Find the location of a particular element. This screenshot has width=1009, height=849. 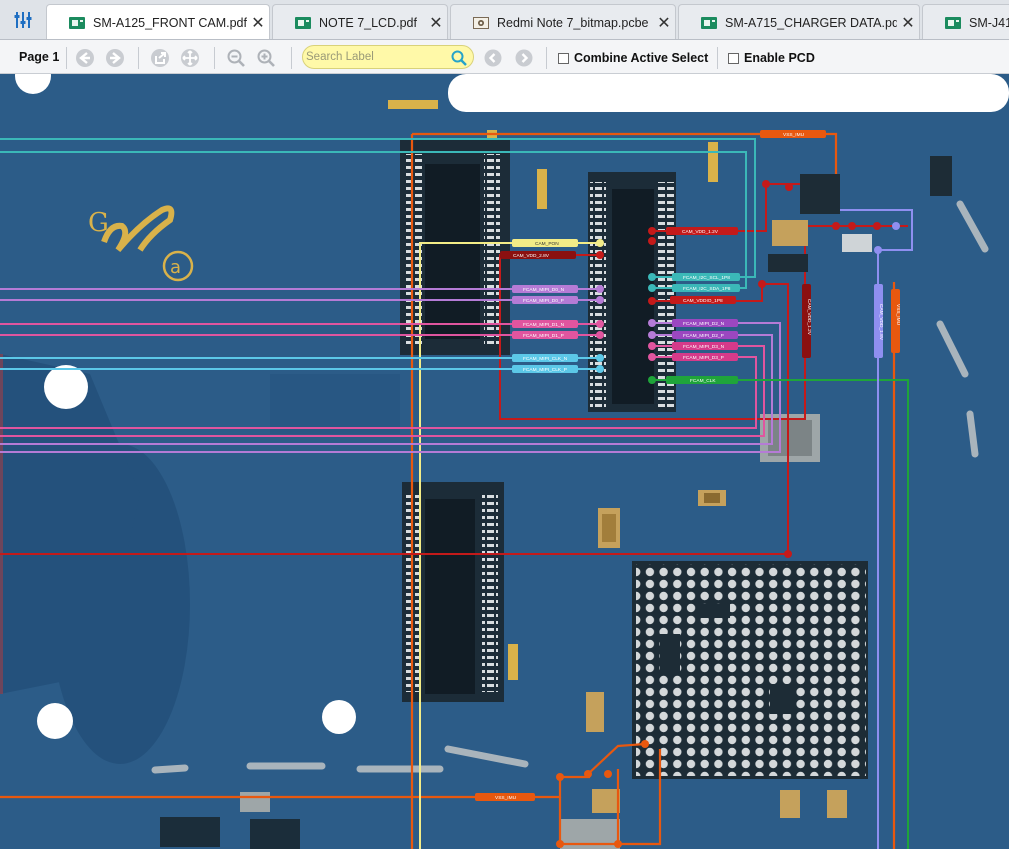

settings-sliders-icon is located at coordinates (23, 20).